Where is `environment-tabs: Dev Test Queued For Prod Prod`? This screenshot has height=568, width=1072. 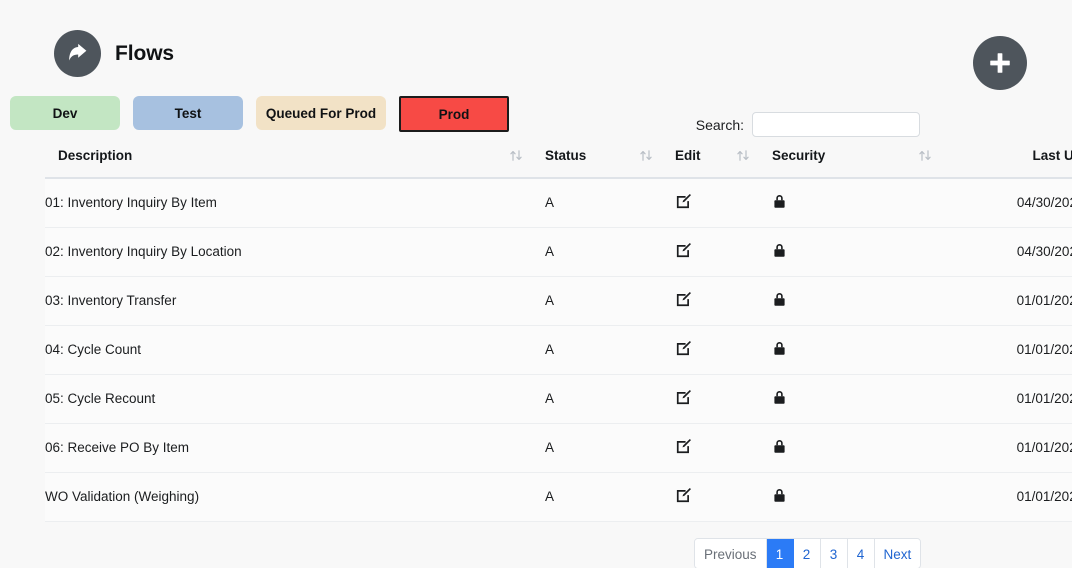 environment-tabs: Dev Test Queued For Prod Prod is located at coordinates (259, 114).